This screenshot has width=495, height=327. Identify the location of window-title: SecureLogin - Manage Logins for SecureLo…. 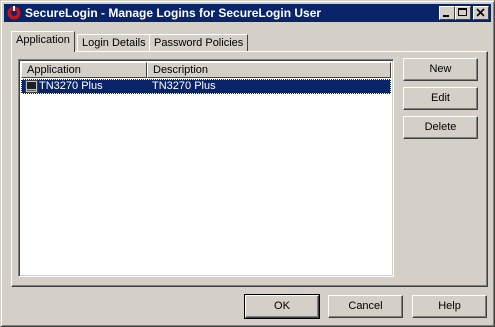
(173, 13).